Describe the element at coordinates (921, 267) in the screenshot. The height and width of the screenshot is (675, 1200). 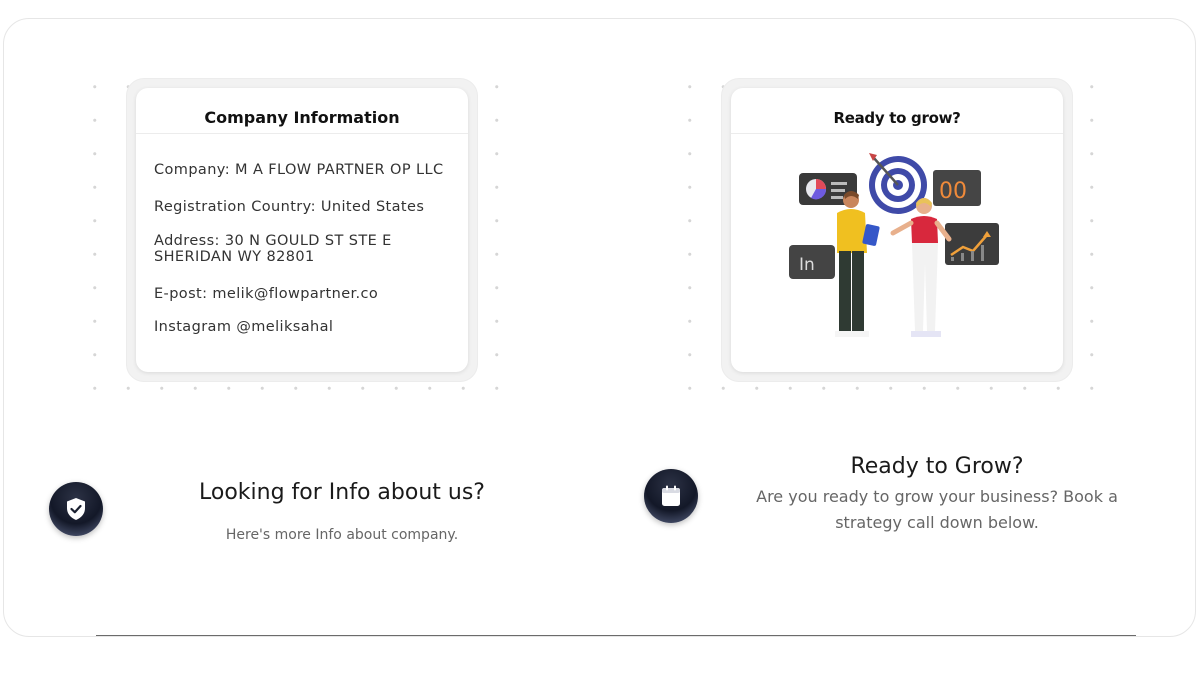
I see `woman-figure` at that location.